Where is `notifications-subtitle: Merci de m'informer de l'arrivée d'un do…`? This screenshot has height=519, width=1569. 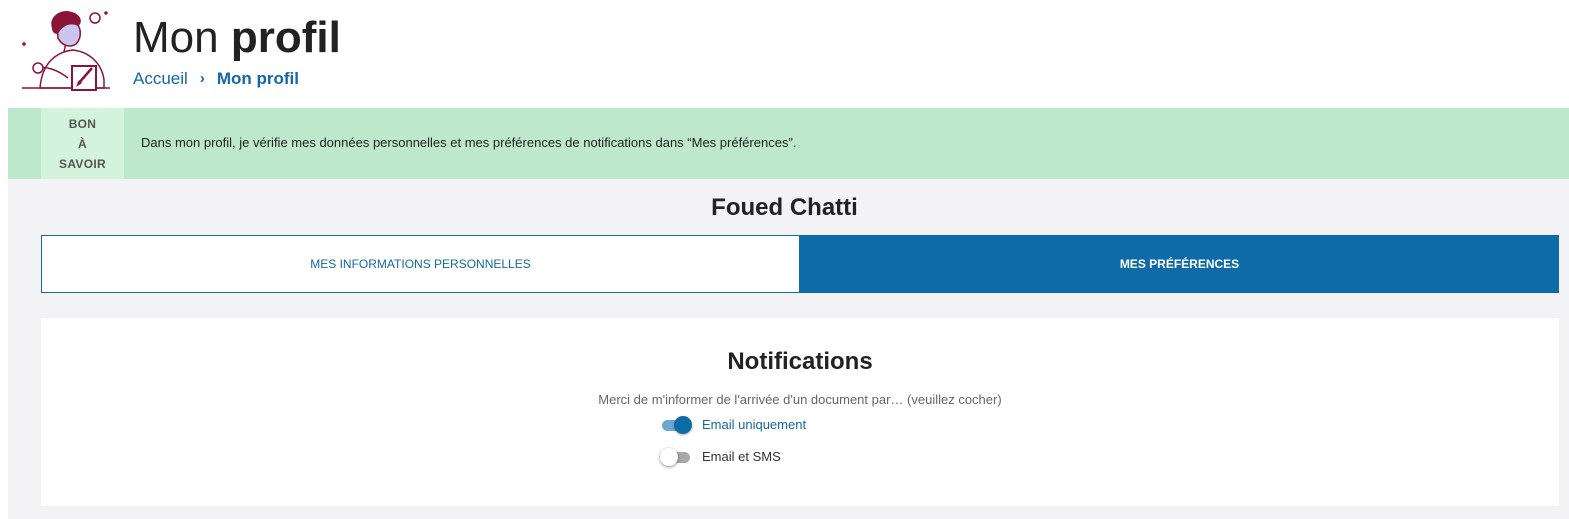
notifications-subtitle: Merci de m'informer de l'arrivée d'un do… is located at coordinates (800, 399).